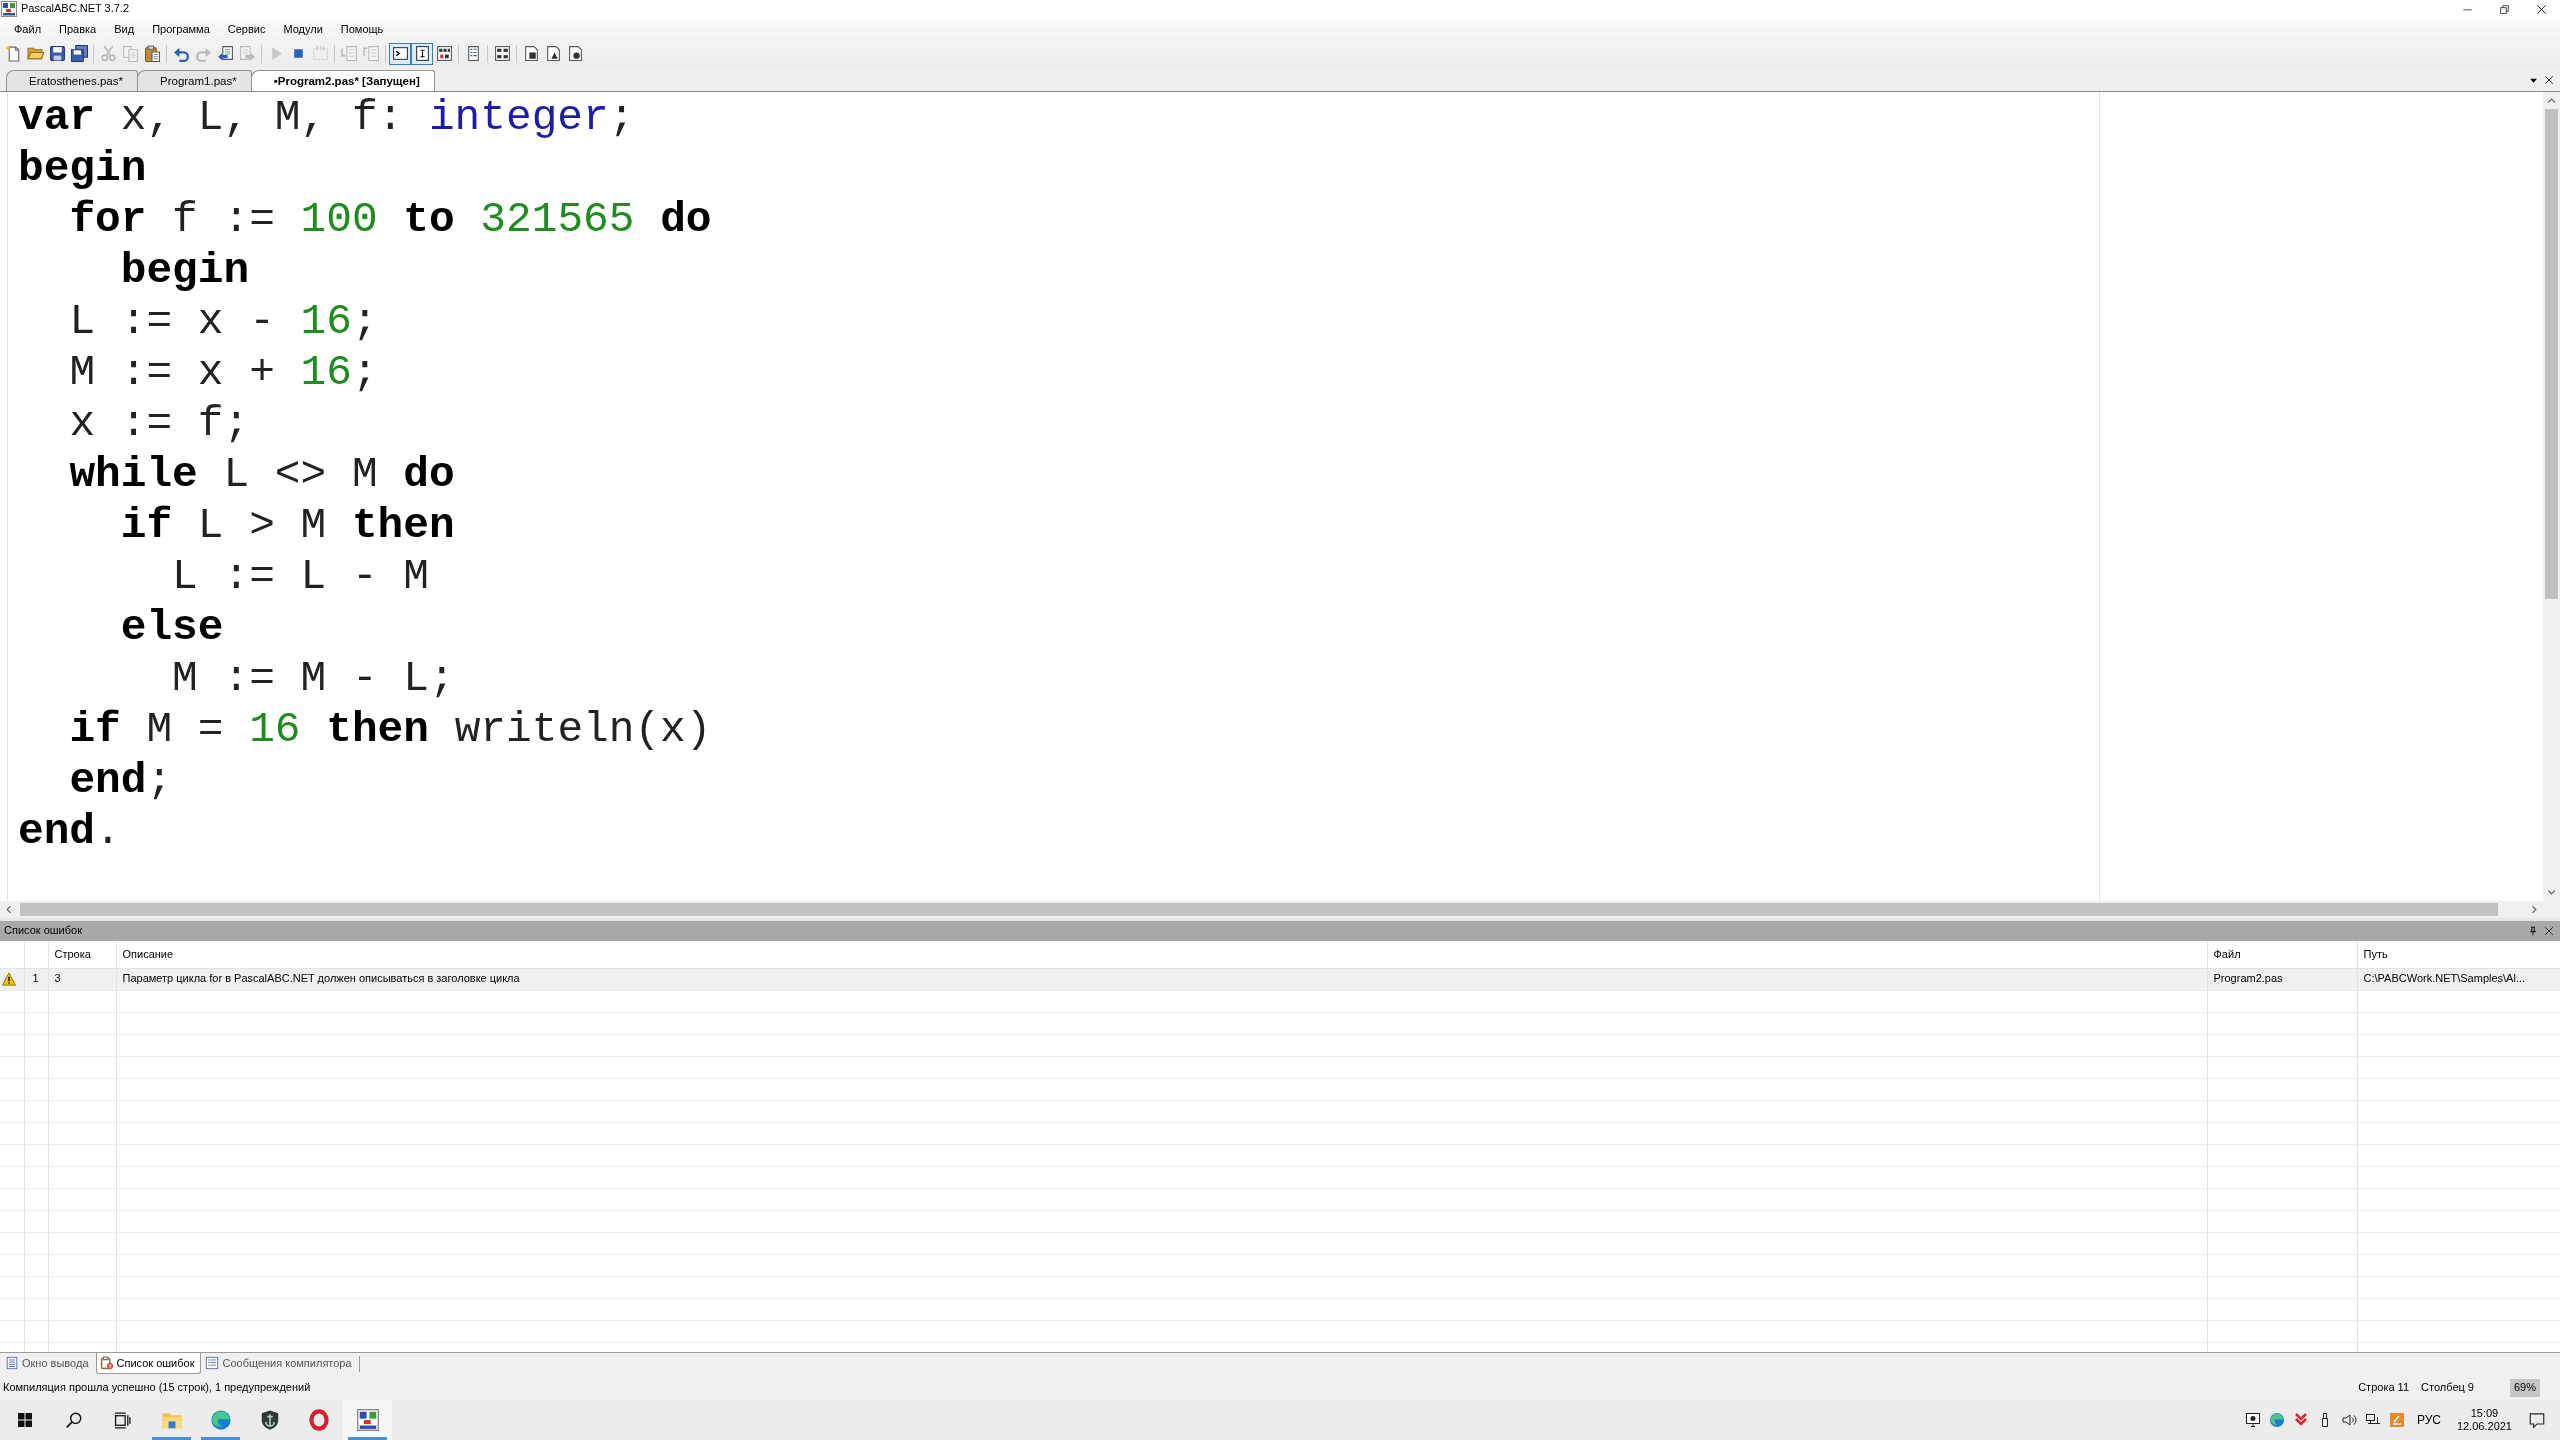  I want to click on speech-bubble-icon, so click(2537, 1420).